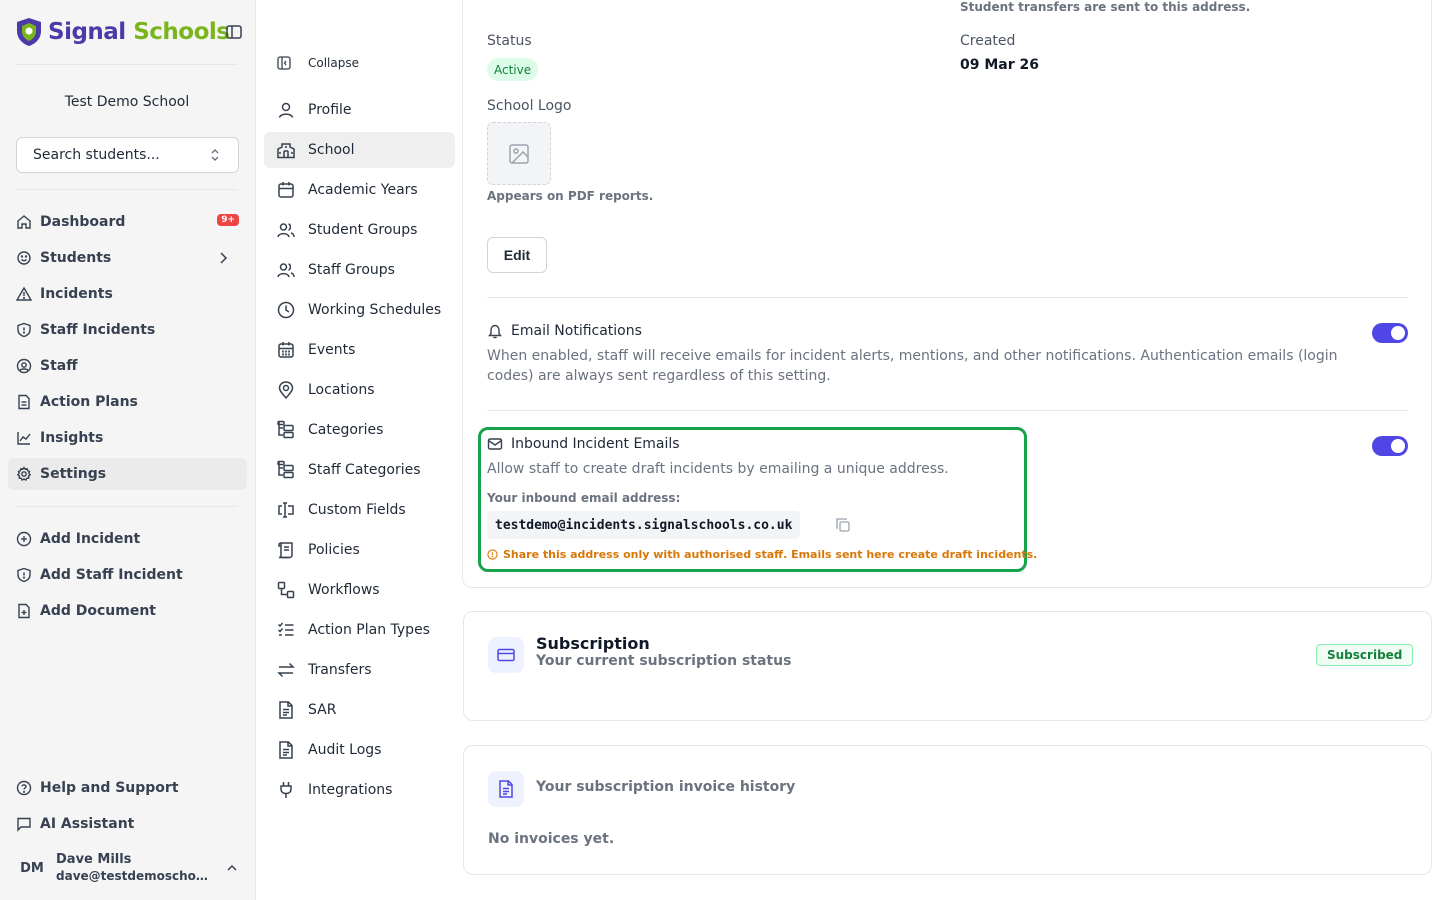 Image resolution: width=1440 pixels, height=900 pixels. I want to click on image-icon, so click(519, 153).